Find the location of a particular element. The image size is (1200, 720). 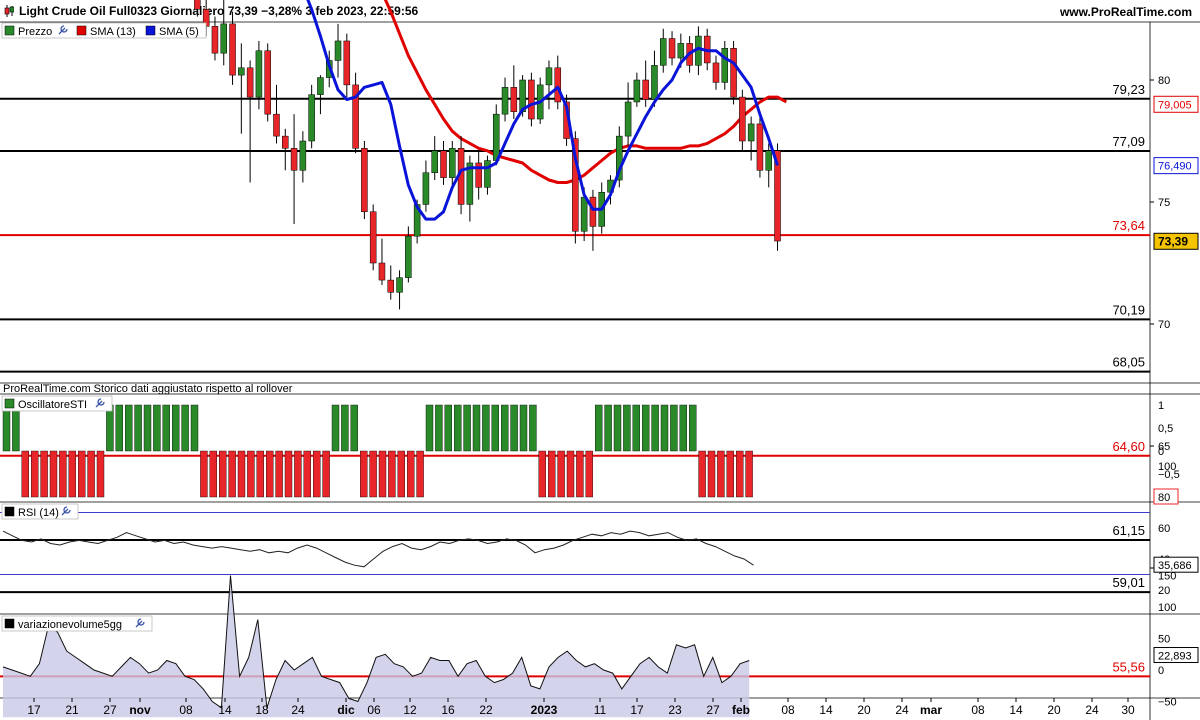

sti-tick-label: 0 is located at coordinates (1161, 452).